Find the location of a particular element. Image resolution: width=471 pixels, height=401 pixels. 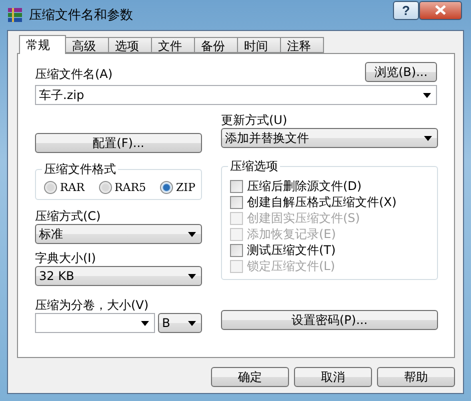

close-icon is located at coordinates (440, 10).